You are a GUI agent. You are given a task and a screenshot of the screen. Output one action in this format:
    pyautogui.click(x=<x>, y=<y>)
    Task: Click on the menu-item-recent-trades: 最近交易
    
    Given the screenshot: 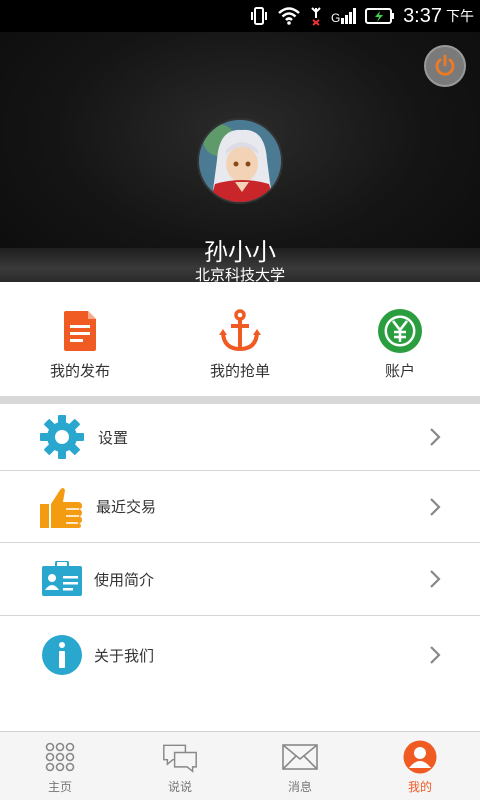 What is the action you would take?
    pyautogui.click(x=240, y=507)
    